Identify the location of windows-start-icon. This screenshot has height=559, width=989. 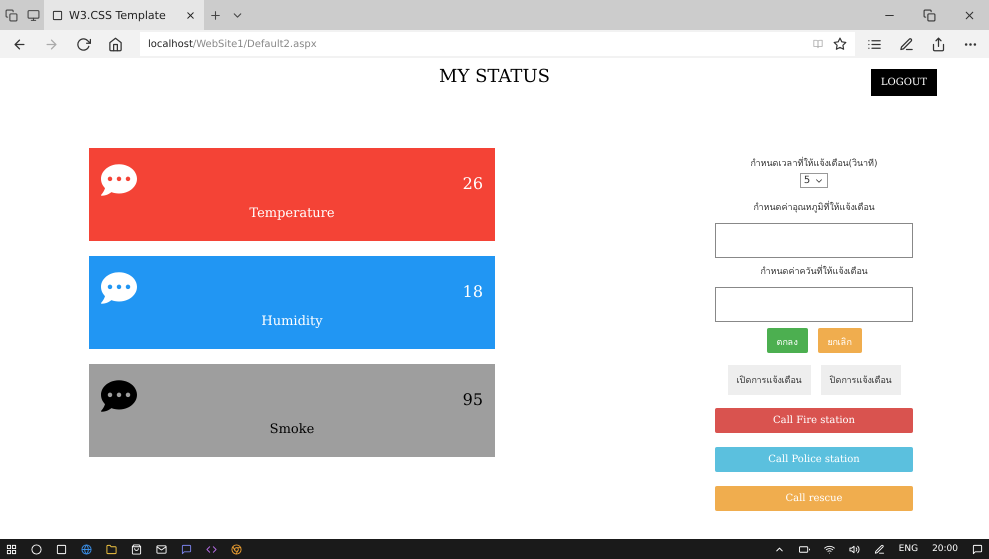
(11, 549).